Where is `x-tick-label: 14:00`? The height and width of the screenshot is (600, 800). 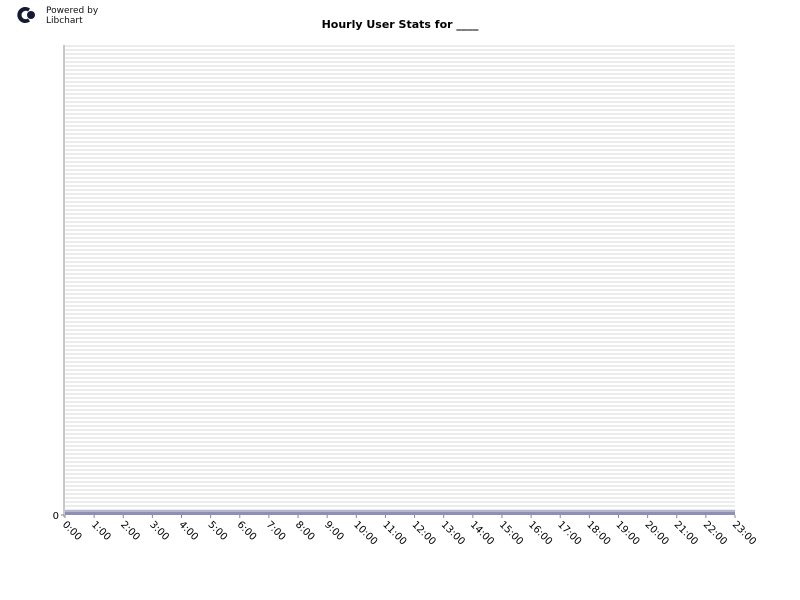 x-tick-label: 14:00 is located at coordinates (482, 533).